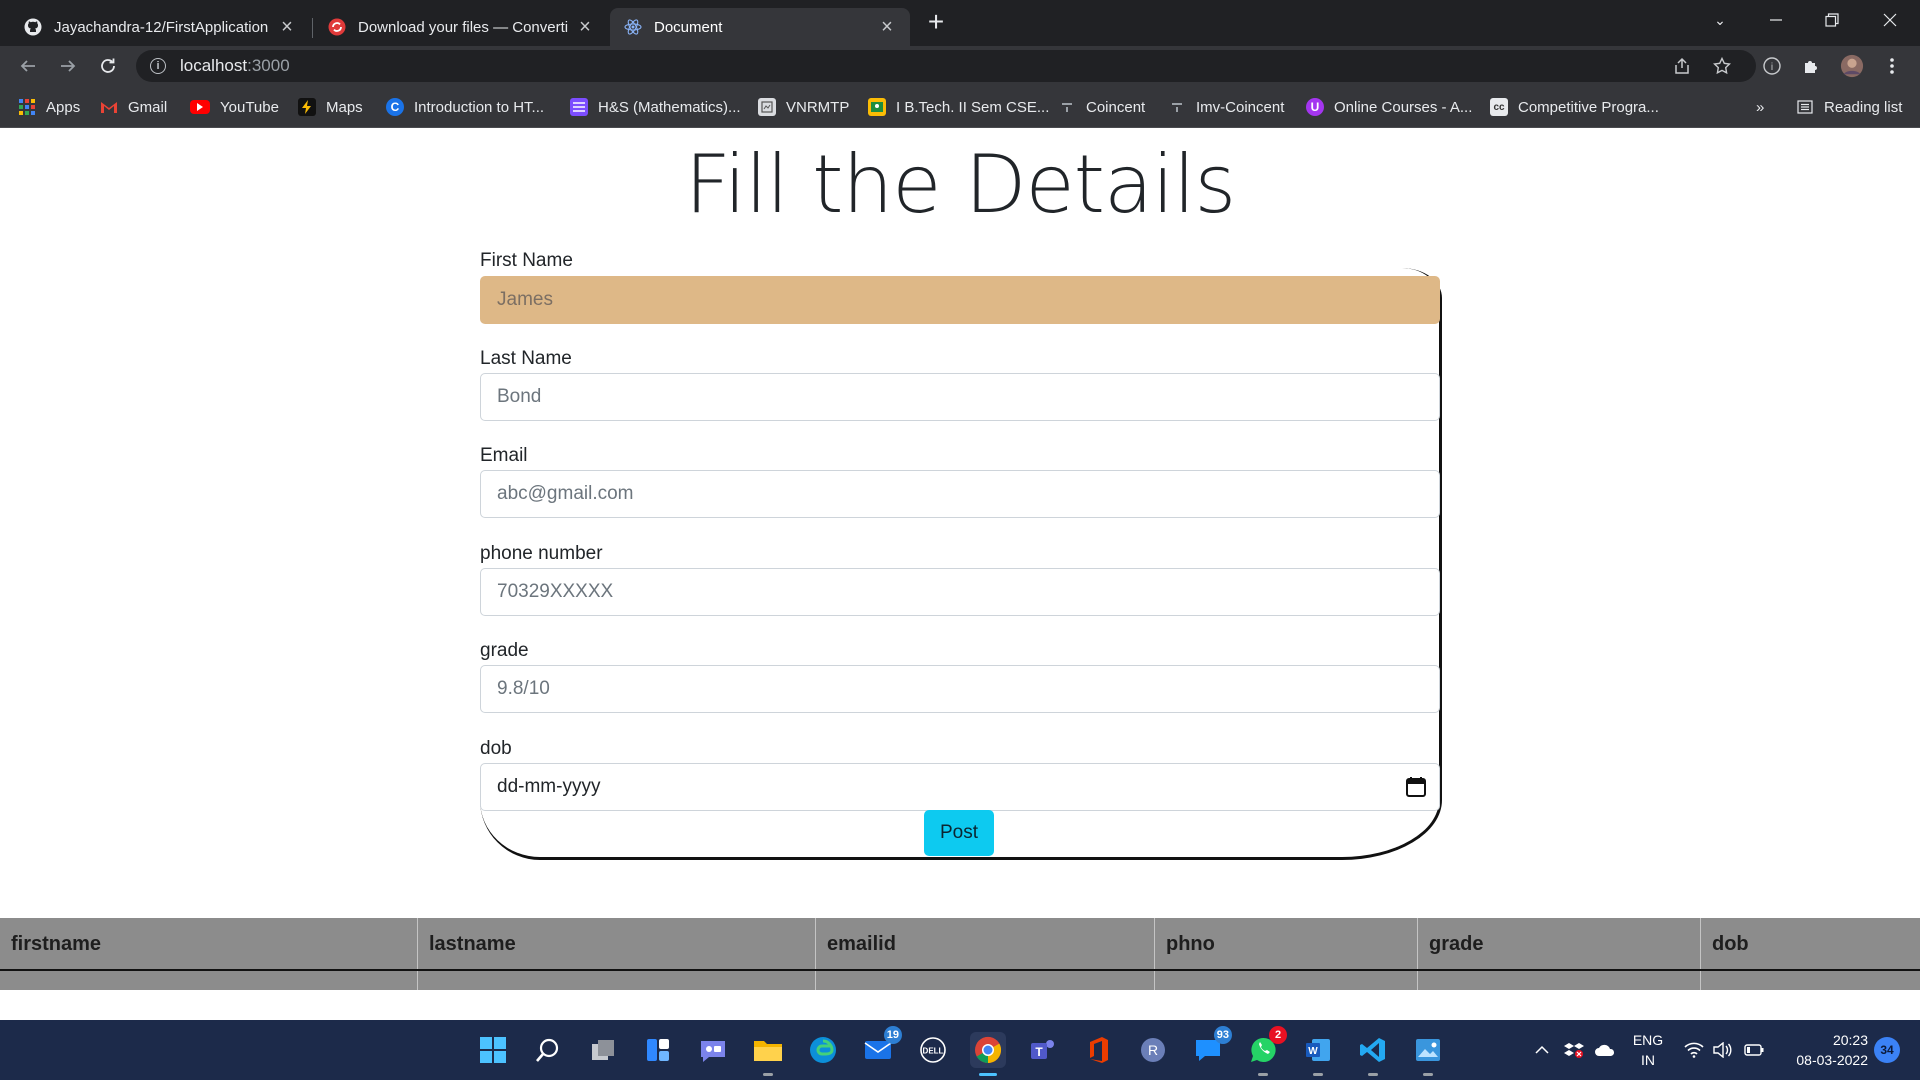 The height and width of the screenshot is (1080, 1920). What do you see at coordinates (713, 1050) in the screenshot?
I see `teams-chat-icon` at bounding box center [713, 1050].